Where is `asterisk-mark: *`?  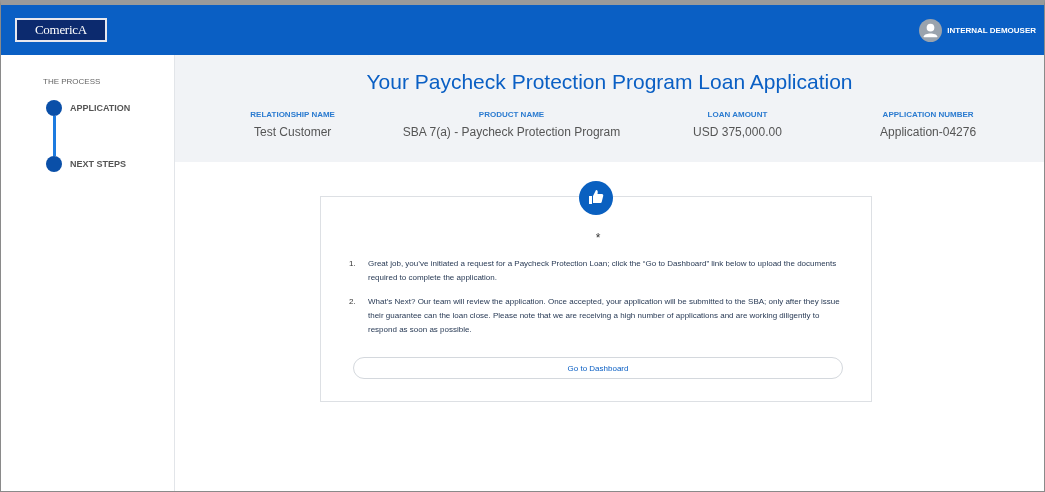
asterisk-mark: * is located at coordinates (598, 238).